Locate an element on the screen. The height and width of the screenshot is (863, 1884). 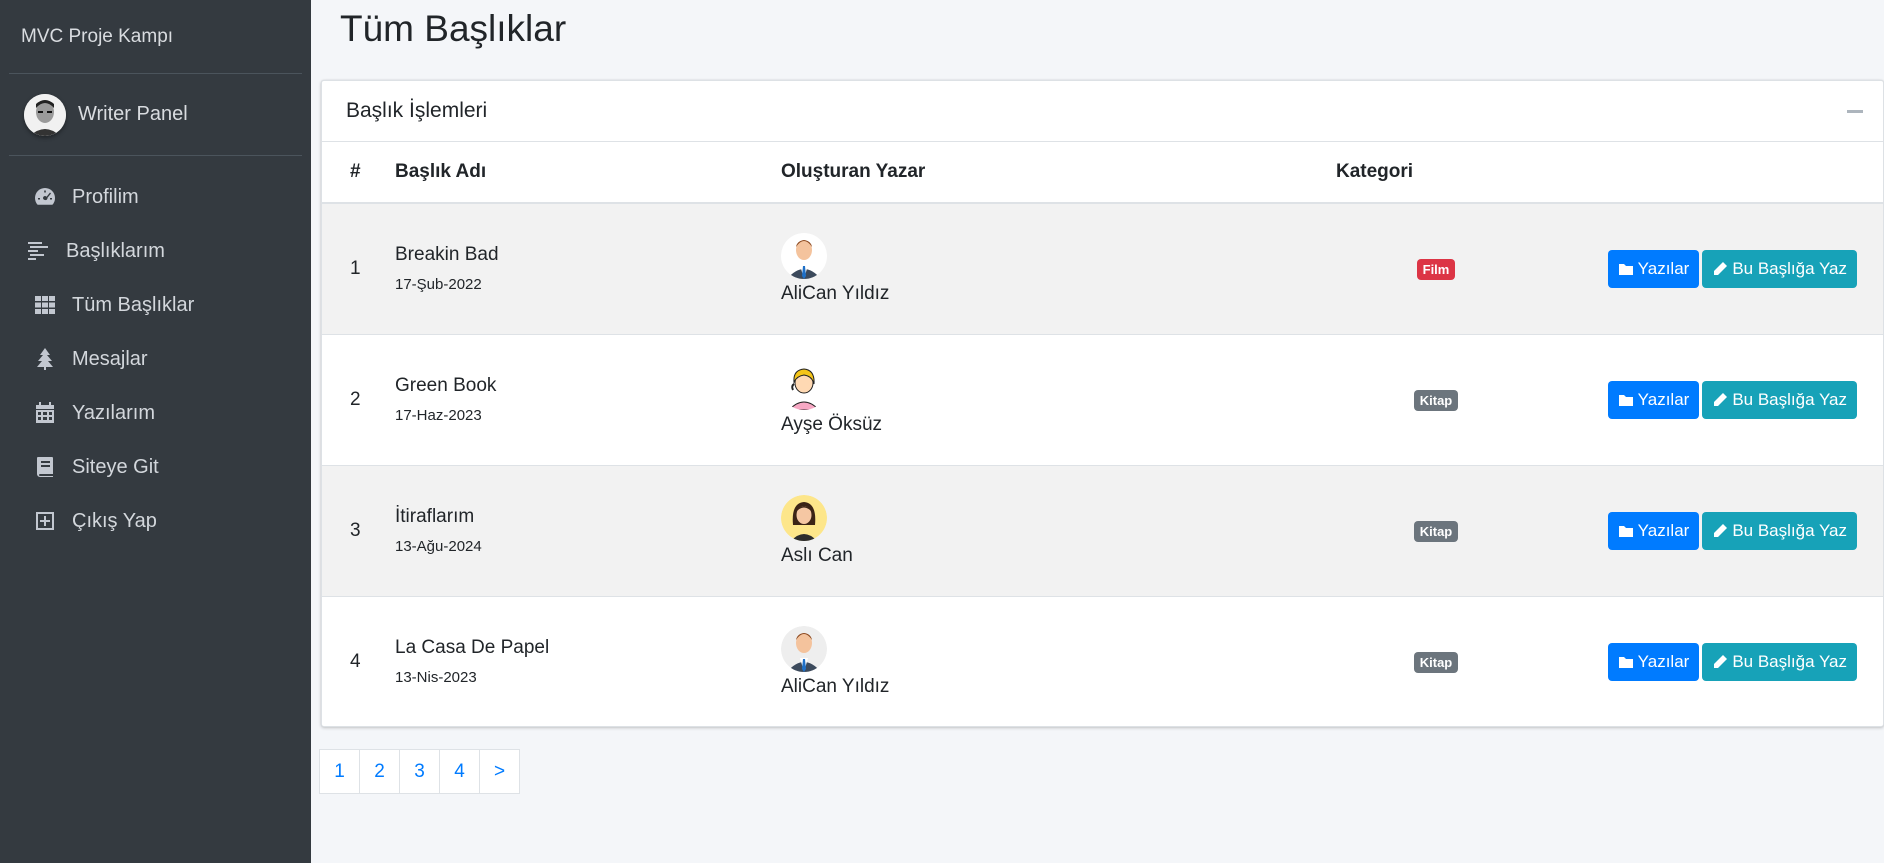
header-actions is located at coordinates (1709, 173).